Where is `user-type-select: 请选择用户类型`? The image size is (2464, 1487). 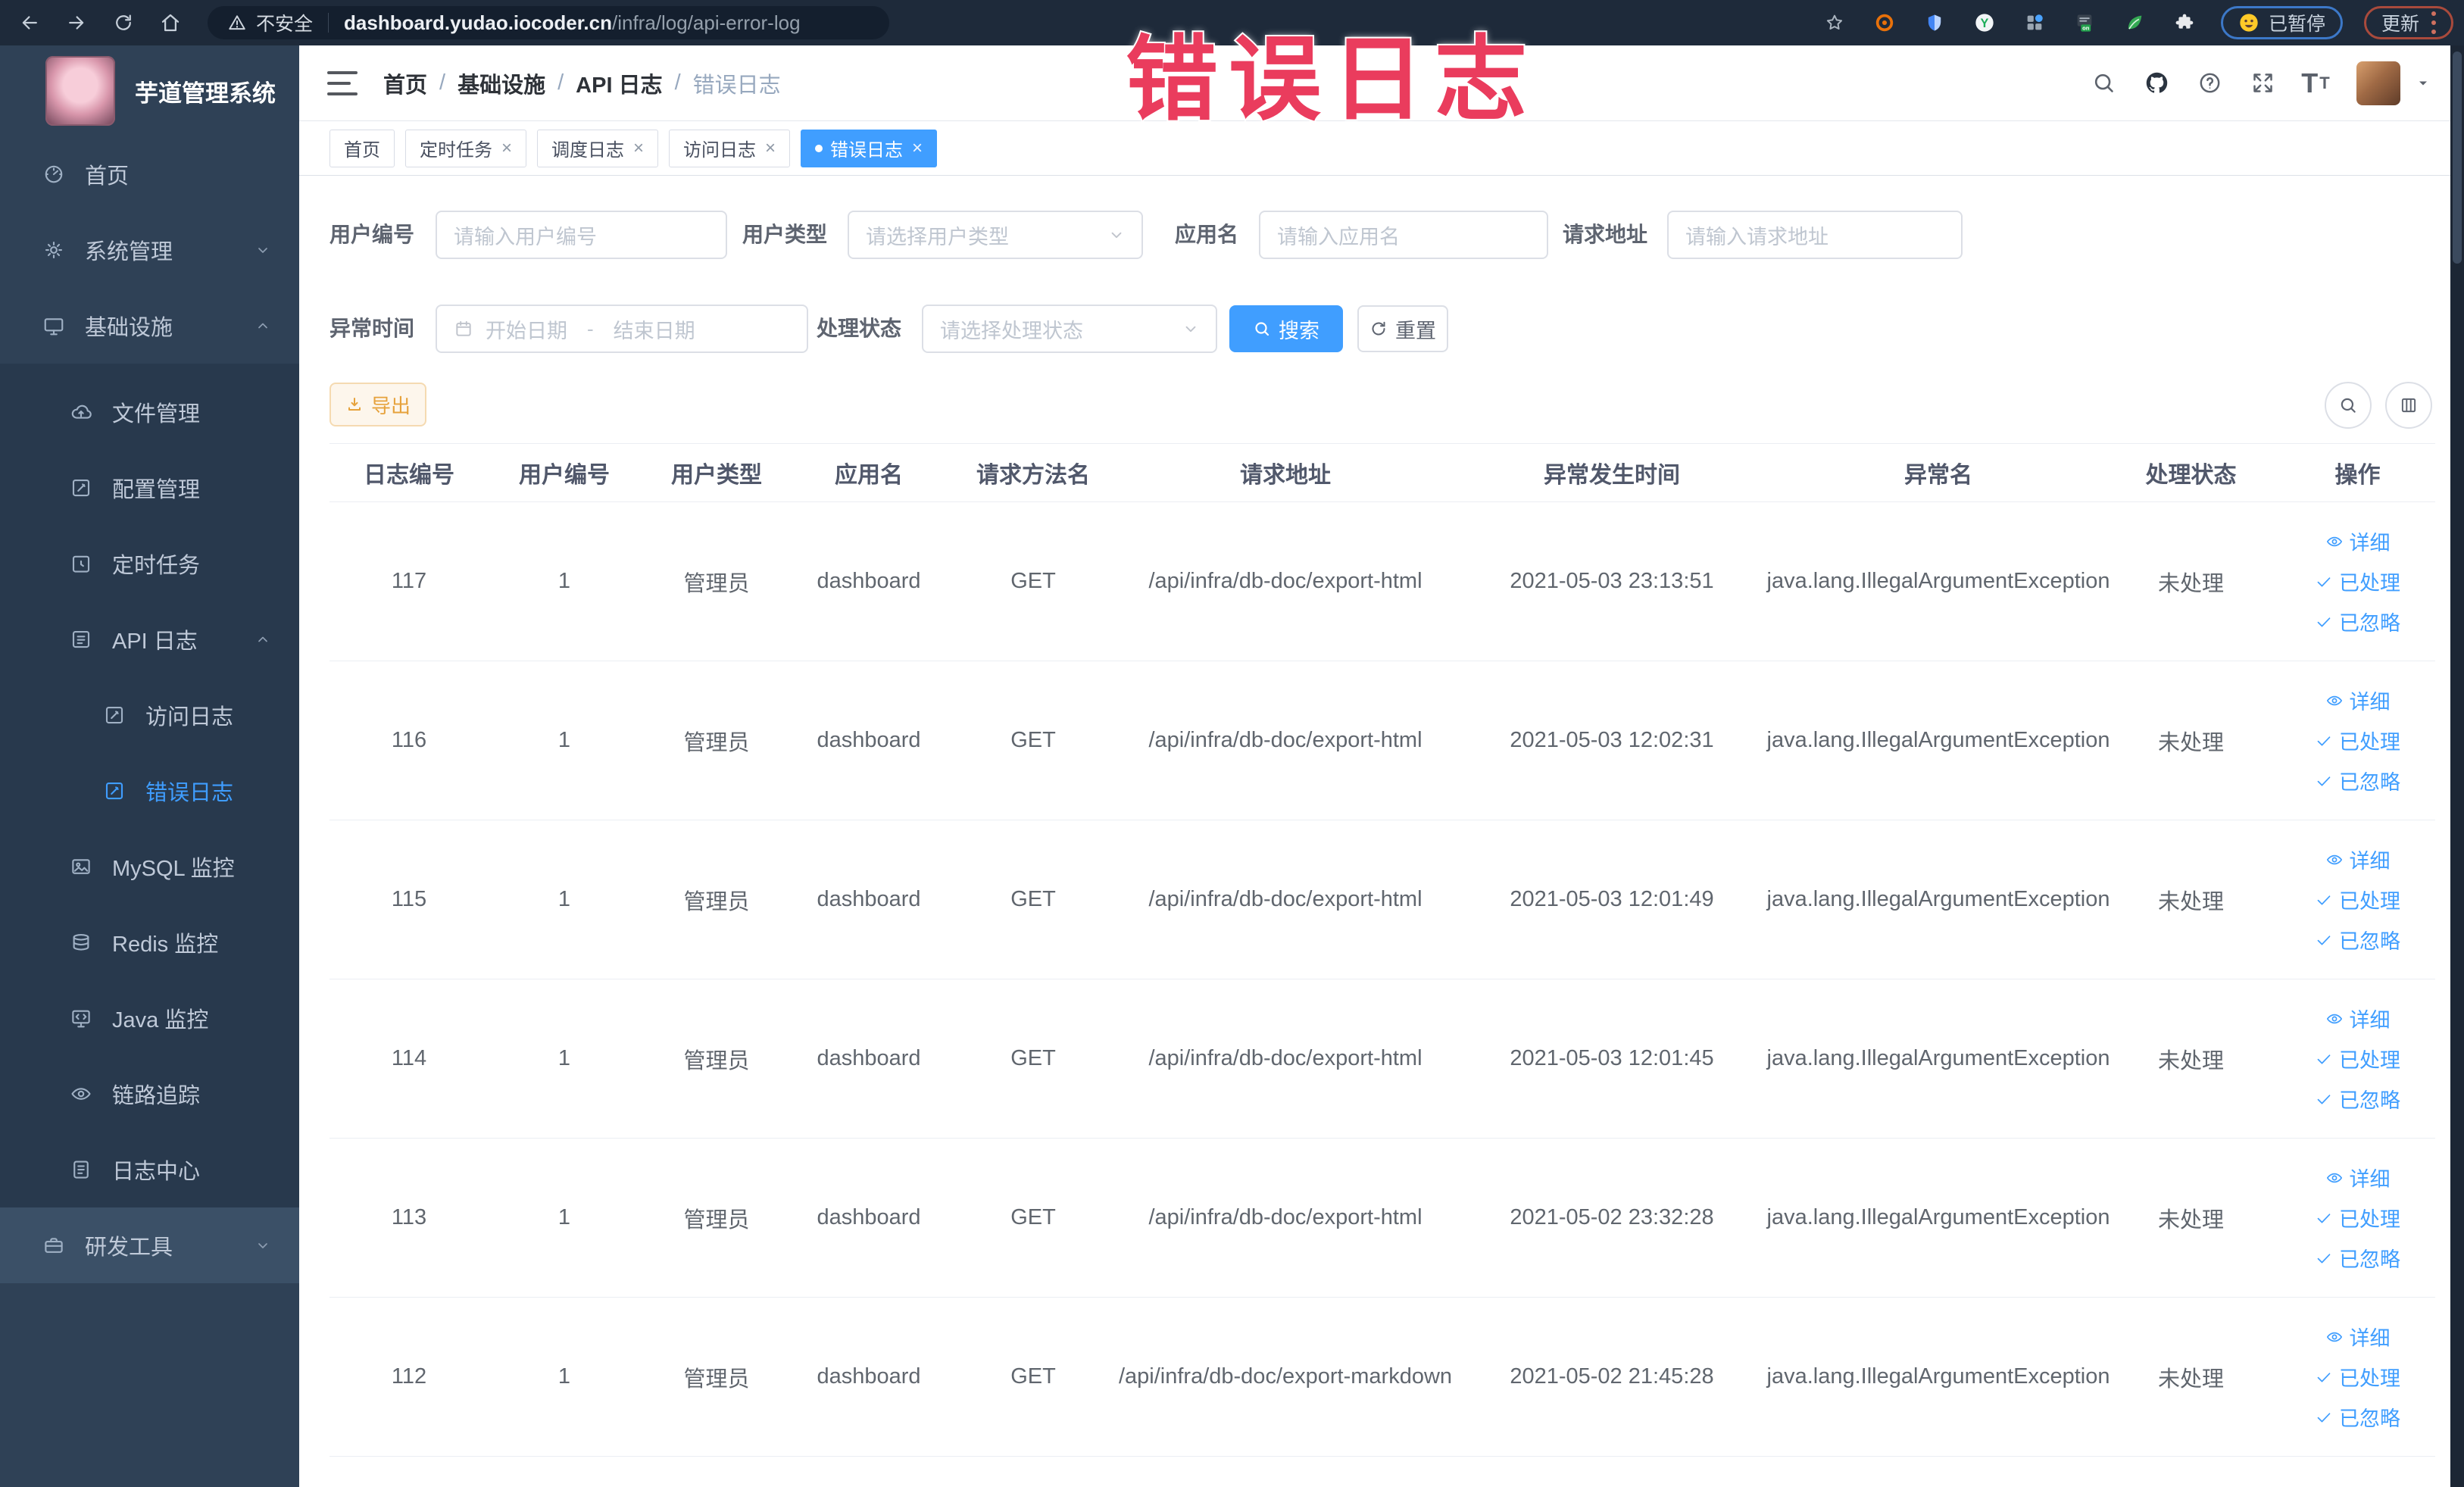 user-type-select: 请选择用户类型 is located at coordinates (995, 235).